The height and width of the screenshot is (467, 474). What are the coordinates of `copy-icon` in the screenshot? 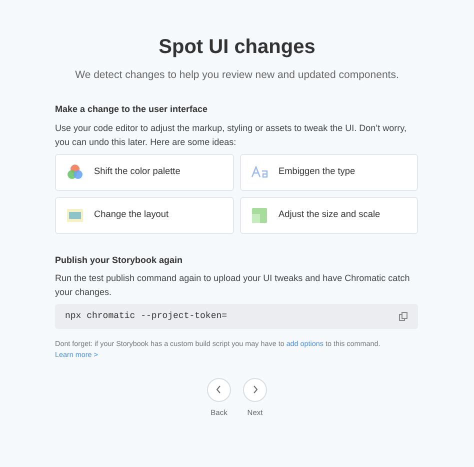 It's located at (403, 316).